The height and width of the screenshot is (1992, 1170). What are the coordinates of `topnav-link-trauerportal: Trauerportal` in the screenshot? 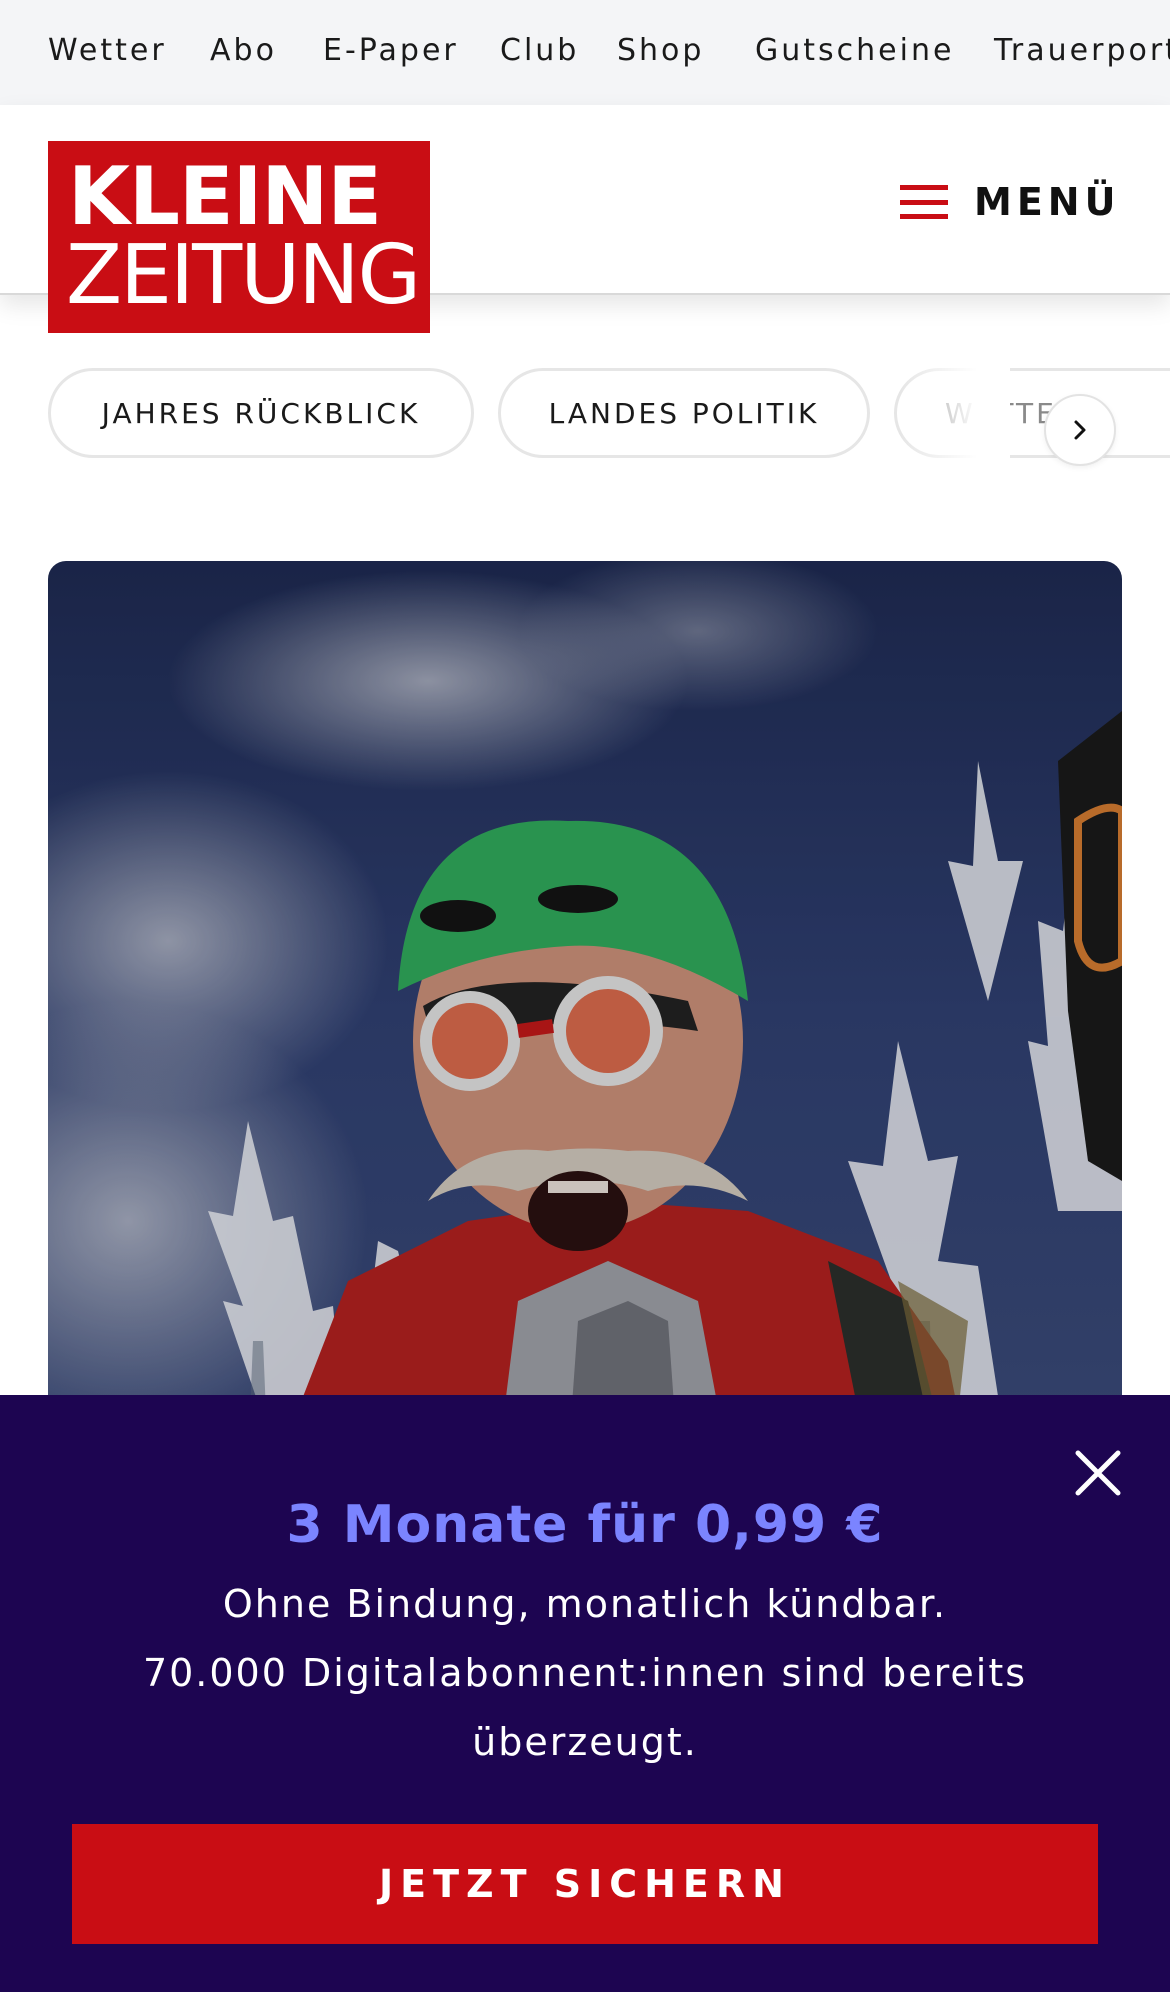 It's located at (1082, 50).